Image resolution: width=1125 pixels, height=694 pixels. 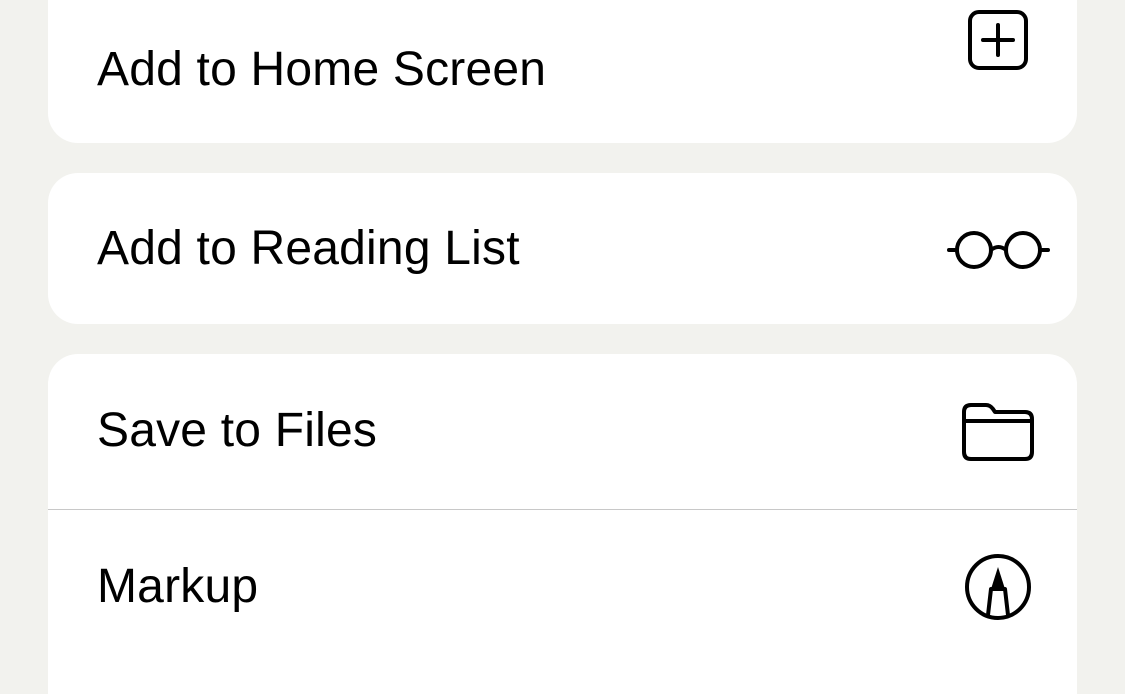 What do you see at coordinates (998, 40) in the screenshot?
I see `plus-square-icon` at bounding box center [998, 40].